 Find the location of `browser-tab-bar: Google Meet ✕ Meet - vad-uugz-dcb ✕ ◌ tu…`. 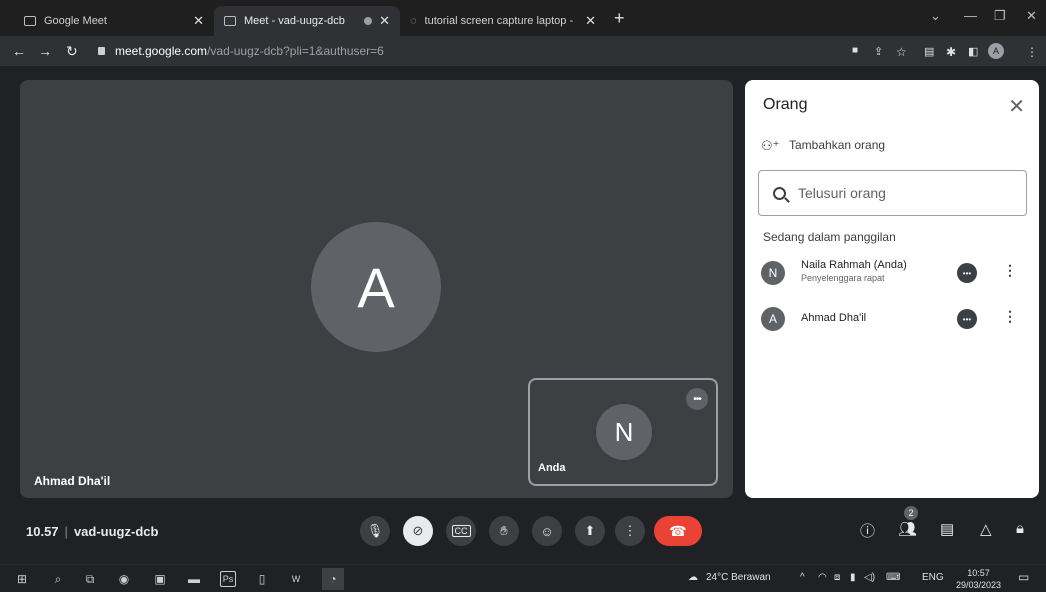

browser-tab-bar: Google Meet ✕ Meet - vad-uugz-dcb ✕ ◌ tu… is located at coordinates (523, 18).